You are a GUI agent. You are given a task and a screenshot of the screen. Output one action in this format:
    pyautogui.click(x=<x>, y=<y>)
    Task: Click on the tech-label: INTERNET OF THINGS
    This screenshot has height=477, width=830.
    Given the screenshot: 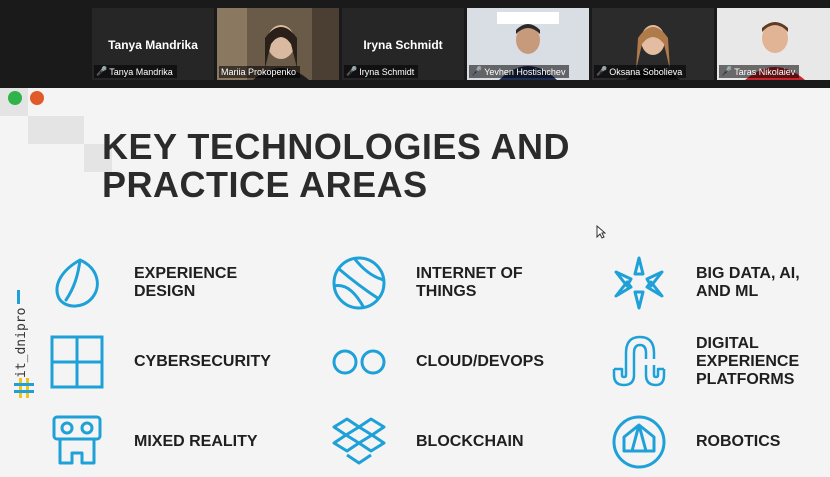 What is the action you would take?
    pyautogui.click(x=469, y=282)
    